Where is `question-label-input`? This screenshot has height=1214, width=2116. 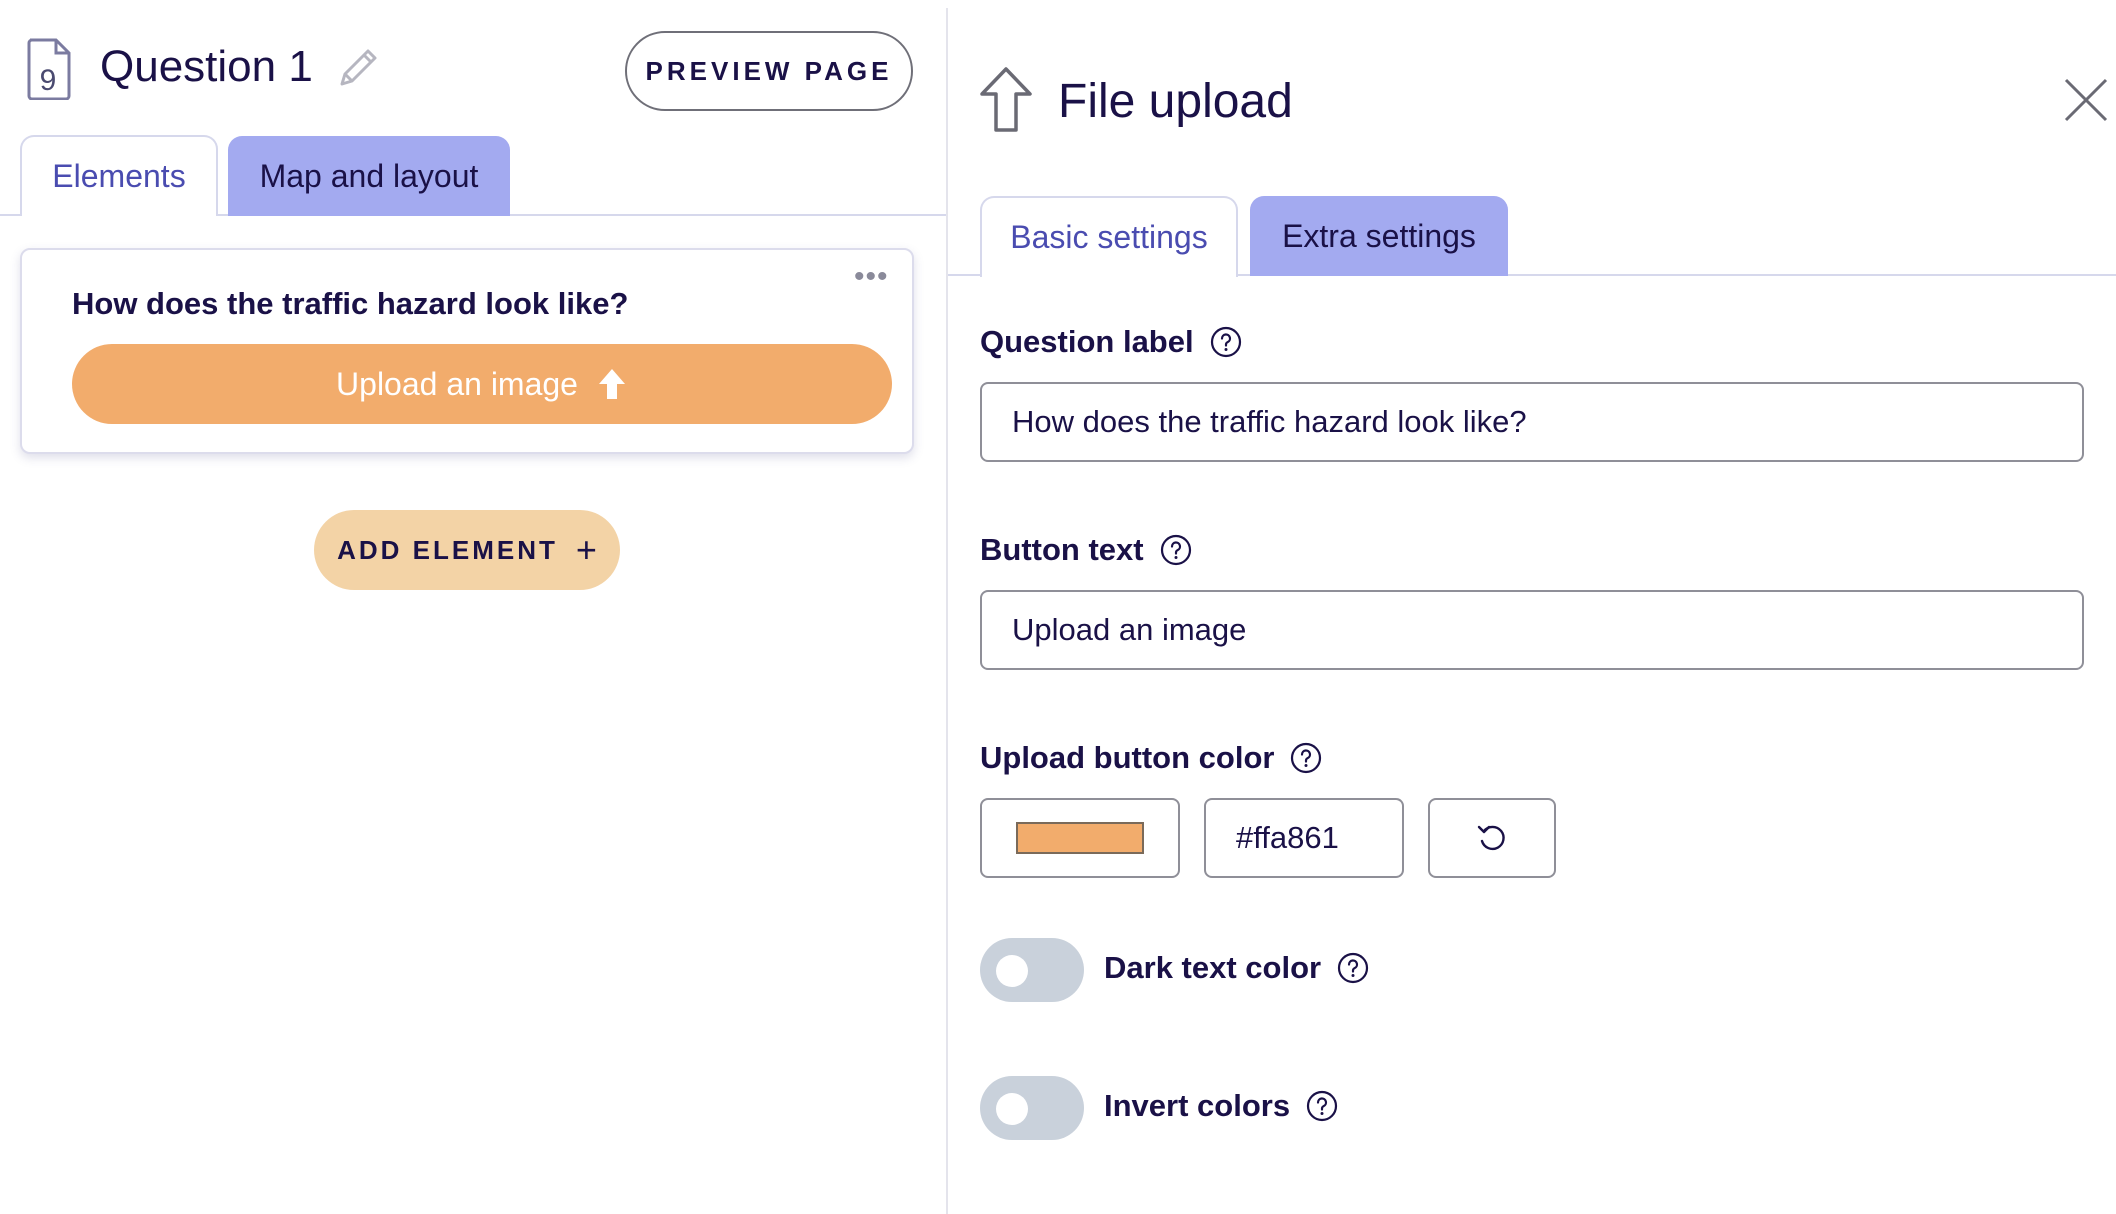 question-label-input is located at coordinates (1532, 422).